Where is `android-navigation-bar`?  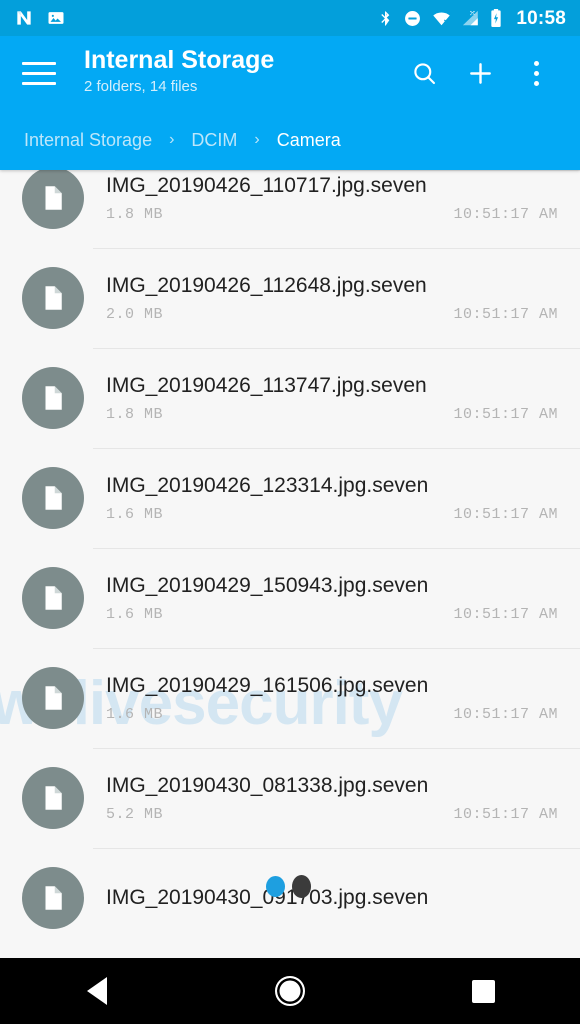 android-navigation-bar is located at coordinates (290, 991).